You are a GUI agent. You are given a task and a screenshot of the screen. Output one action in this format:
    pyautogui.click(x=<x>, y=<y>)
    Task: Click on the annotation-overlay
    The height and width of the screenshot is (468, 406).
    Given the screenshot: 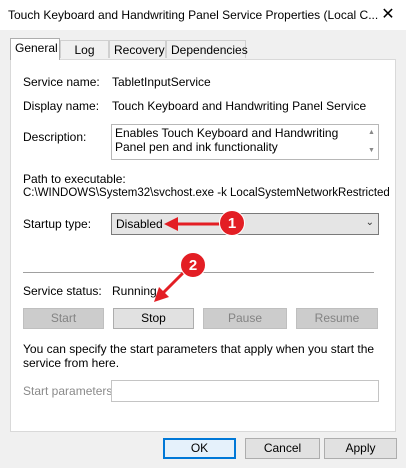 What is the action you would take?
    pyautogui.click(x=187, y=259)
    